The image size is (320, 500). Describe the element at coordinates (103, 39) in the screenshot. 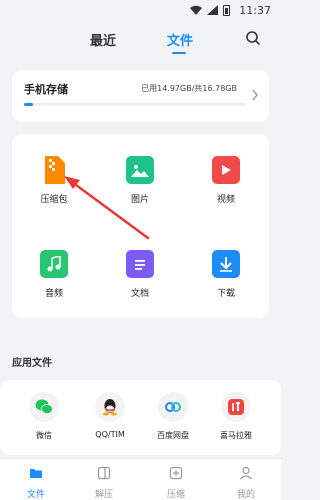

I see `tab-recent: 最近` at that location.